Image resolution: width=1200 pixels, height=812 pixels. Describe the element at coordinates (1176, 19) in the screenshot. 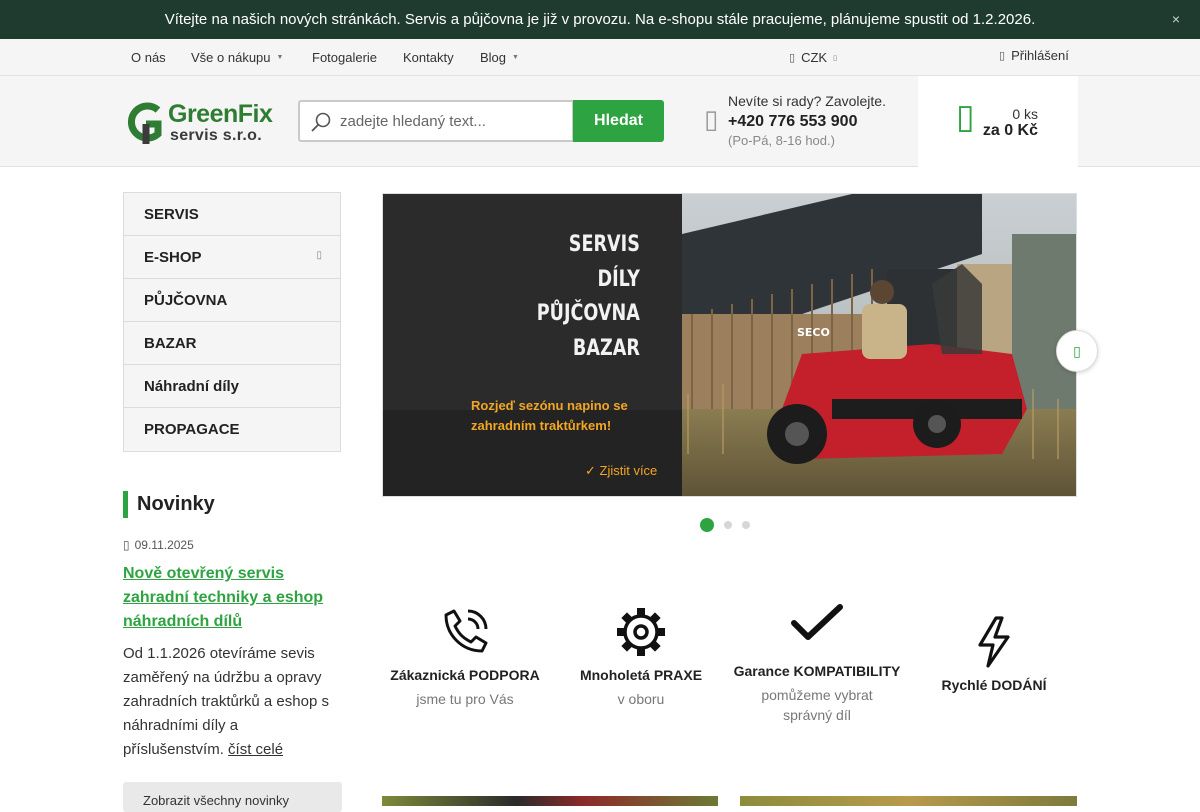

I see `close-icon: ×` at that location.